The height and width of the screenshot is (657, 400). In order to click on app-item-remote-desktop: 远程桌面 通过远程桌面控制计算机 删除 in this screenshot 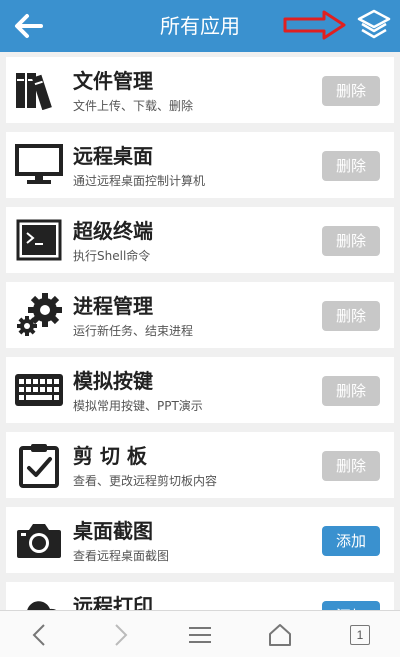, I will do `click(200, 165)`.